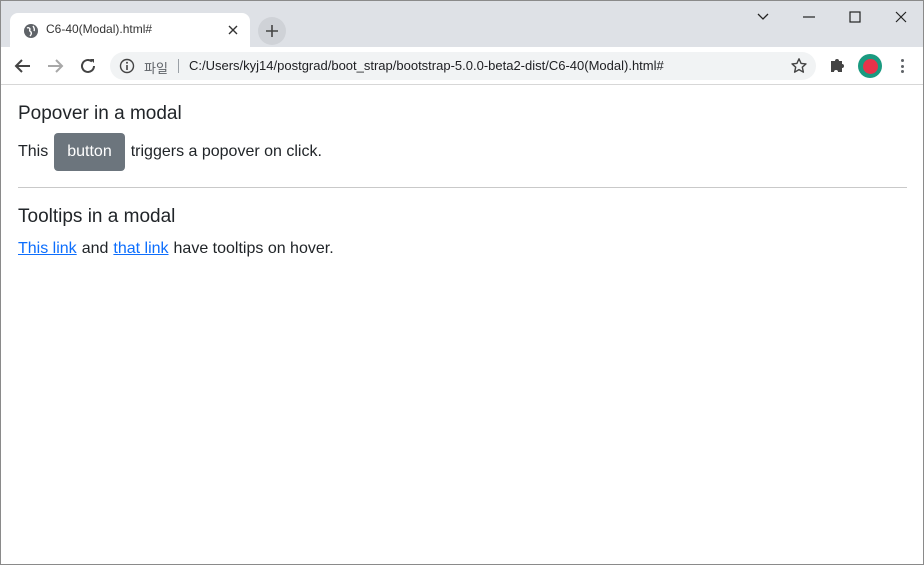 The width and height of the screenshot is (924, 565). Describe the element at coordinates (23, 66) in the screenshot. I see `back-arrow-icon` at that location.